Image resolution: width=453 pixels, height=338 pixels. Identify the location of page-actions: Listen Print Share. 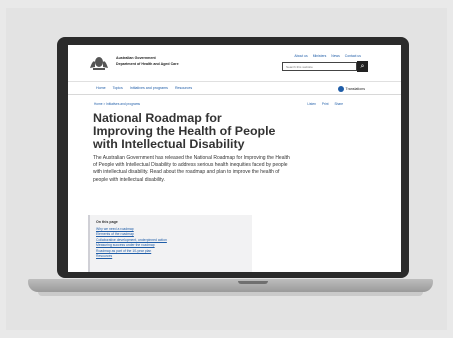
(325, 104).